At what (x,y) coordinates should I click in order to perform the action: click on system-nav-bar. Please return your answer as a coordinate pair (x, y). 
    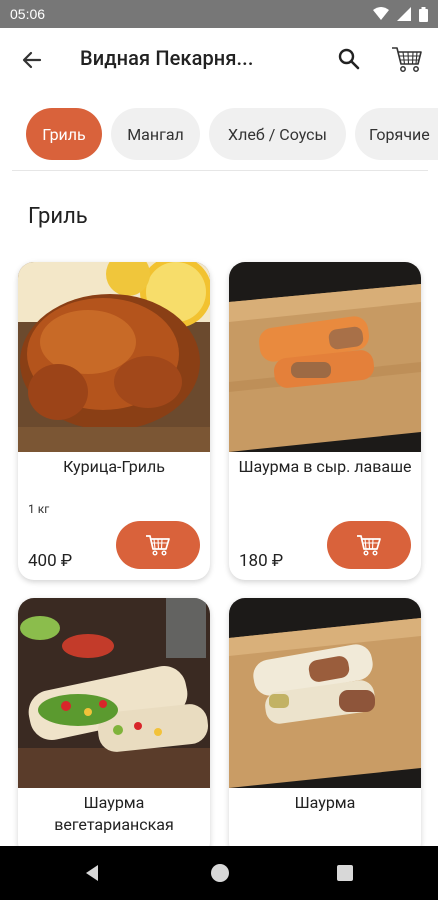
    Looking at the image, I should click on (219, 873).